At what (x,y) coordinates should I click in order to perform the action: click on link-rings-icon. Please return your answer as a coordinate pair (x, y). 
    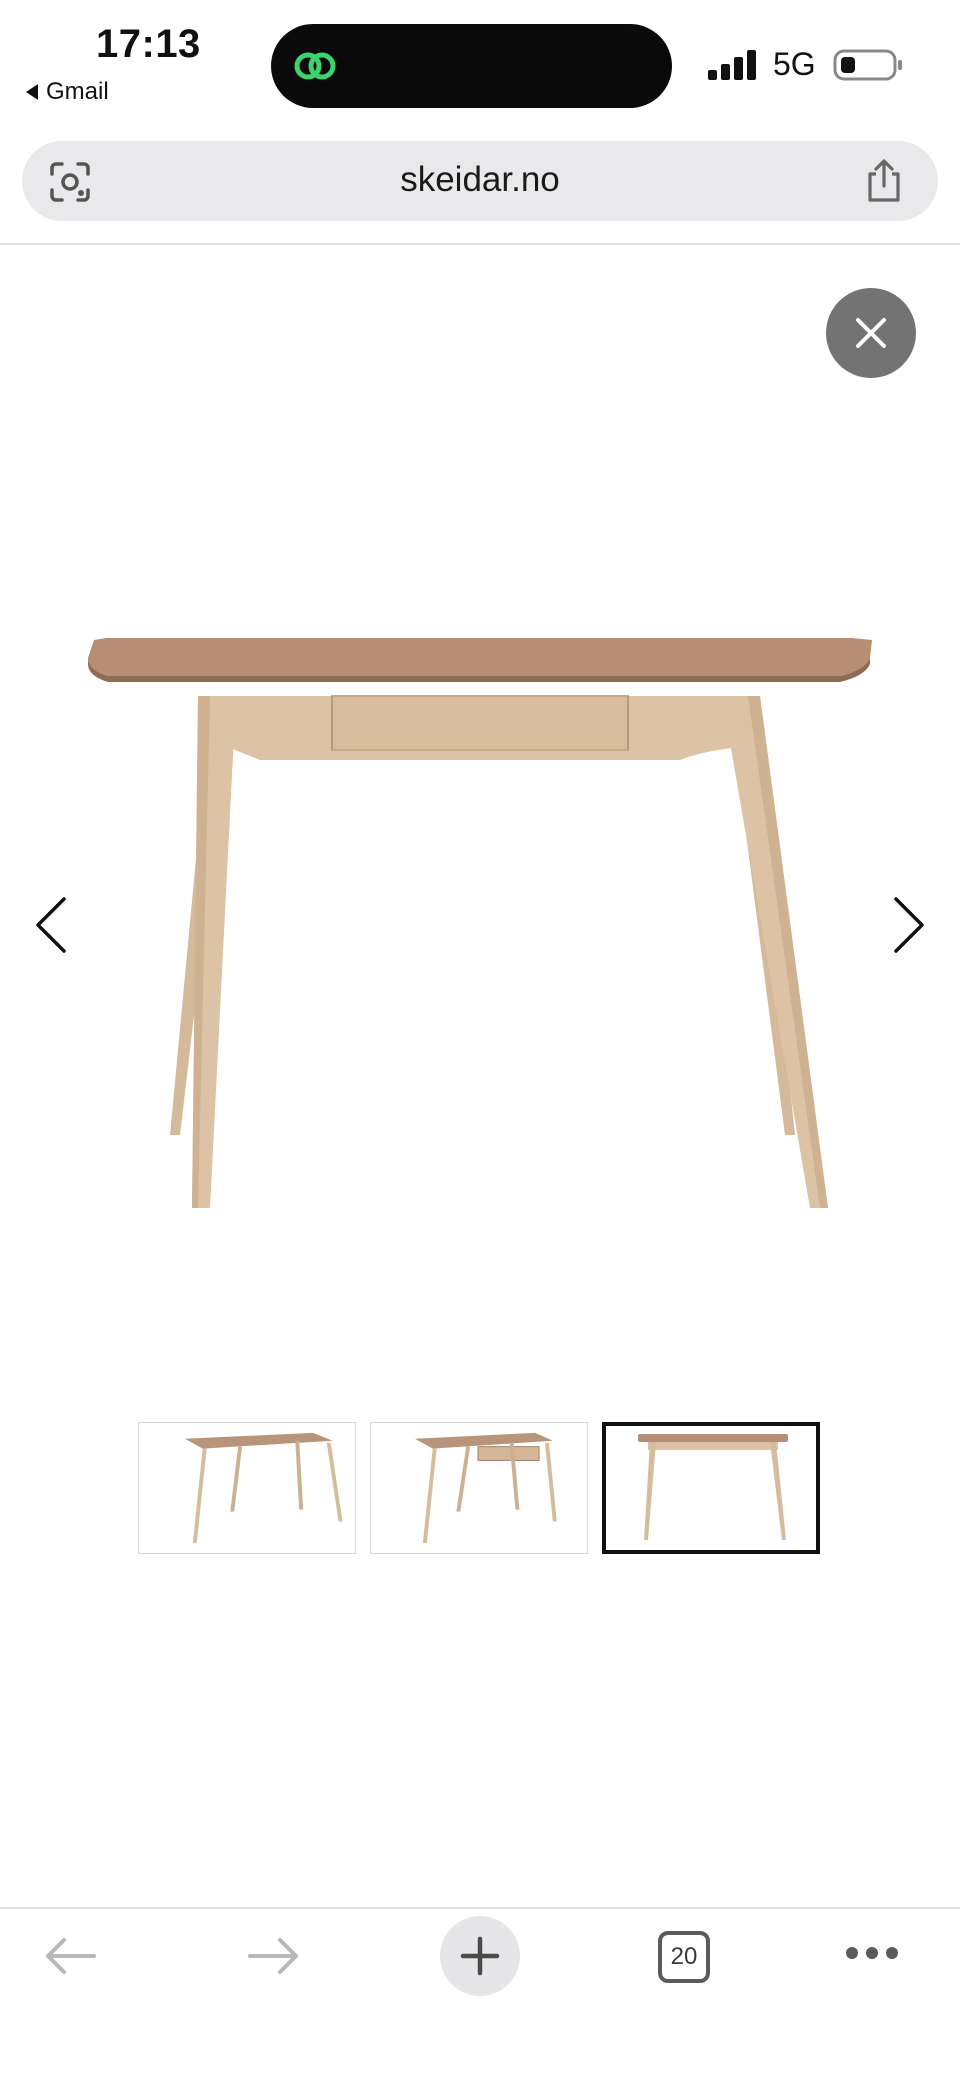
    Looking at the image, I should click on (315, 66).